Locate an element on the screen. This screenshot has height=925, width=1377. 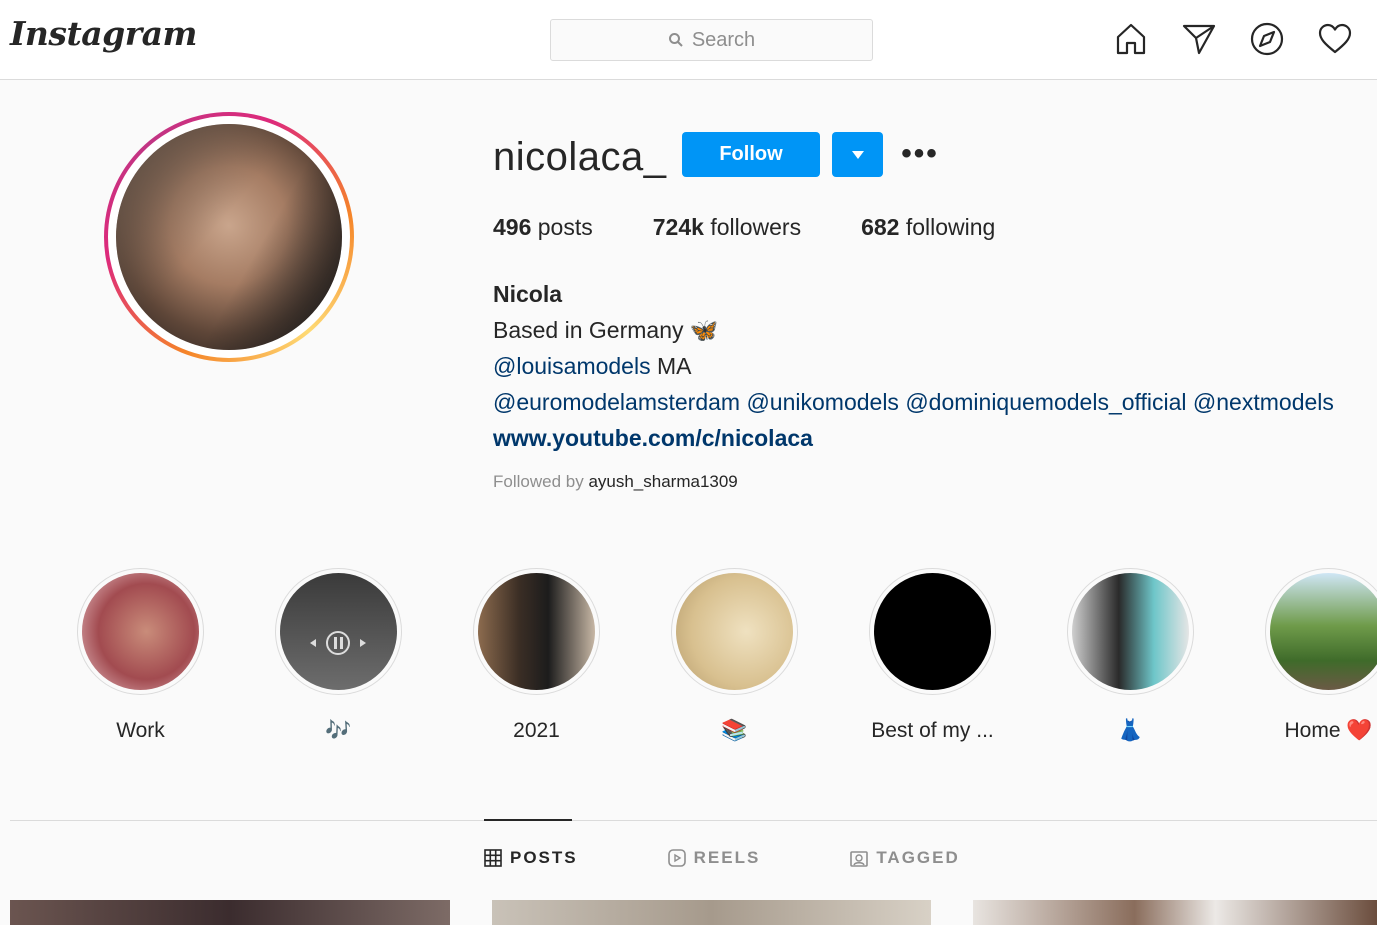
instagram-logo: Instagram is located at coordinates (103, 33).